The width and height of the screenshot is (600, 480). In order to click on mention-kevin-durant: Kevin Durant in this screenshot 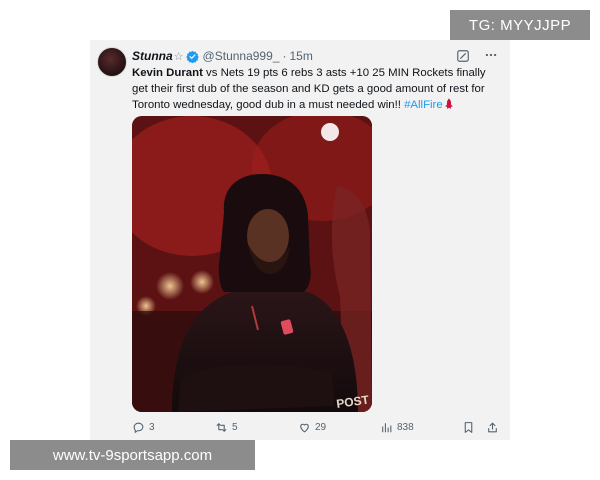, I will do `click(167, 73)`.